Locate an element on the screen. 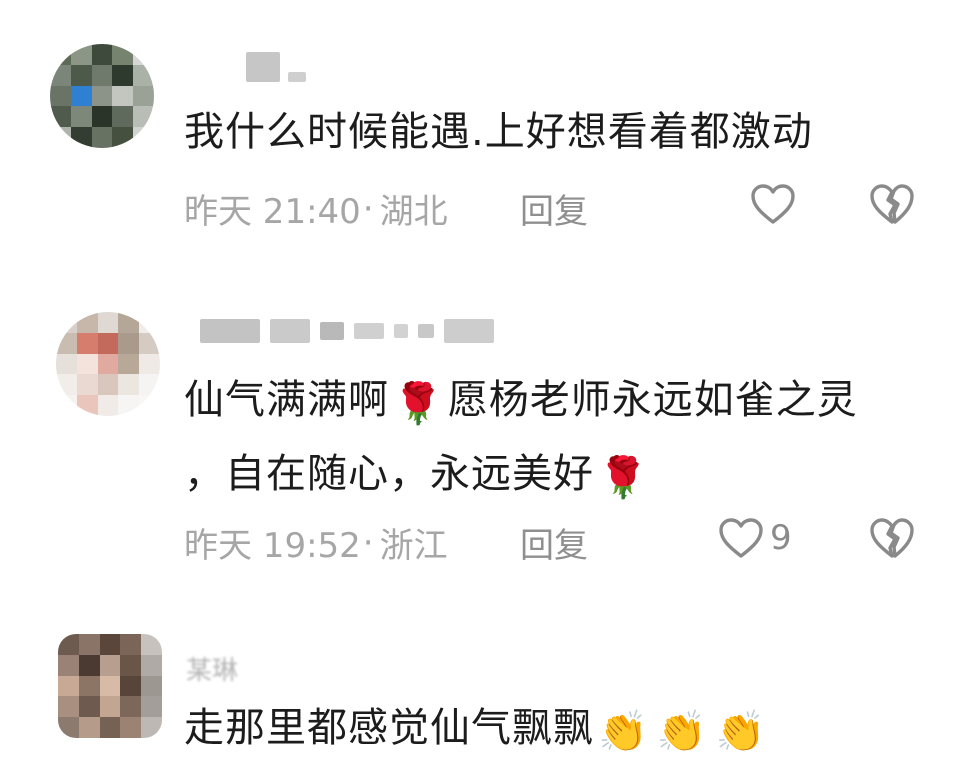 The height and width of the screenshot is (784, 960). comment-text-part: 仙气满满啊 is located at coordinates (286, 400).